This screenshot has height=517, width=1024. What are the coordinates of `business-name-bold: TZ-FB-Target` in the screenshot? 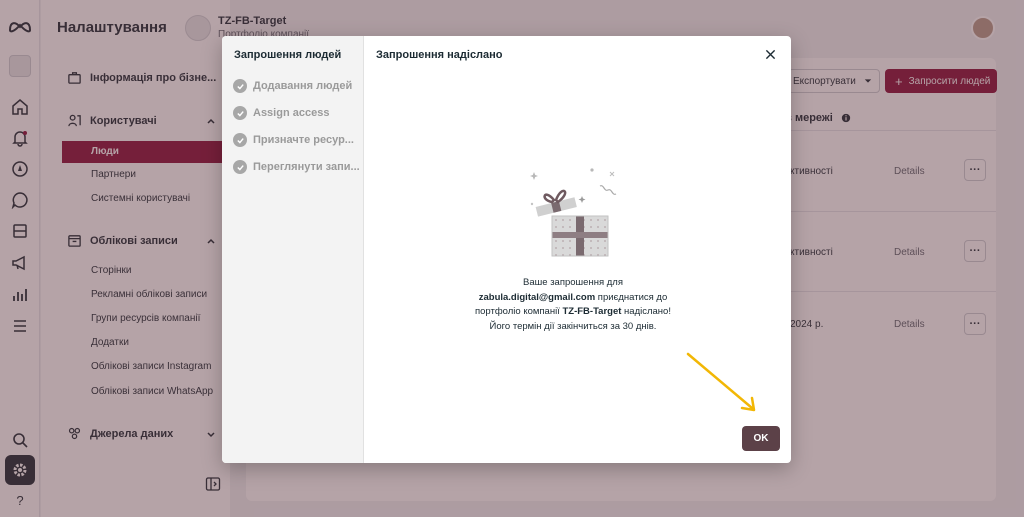 It's located at (592, 311).